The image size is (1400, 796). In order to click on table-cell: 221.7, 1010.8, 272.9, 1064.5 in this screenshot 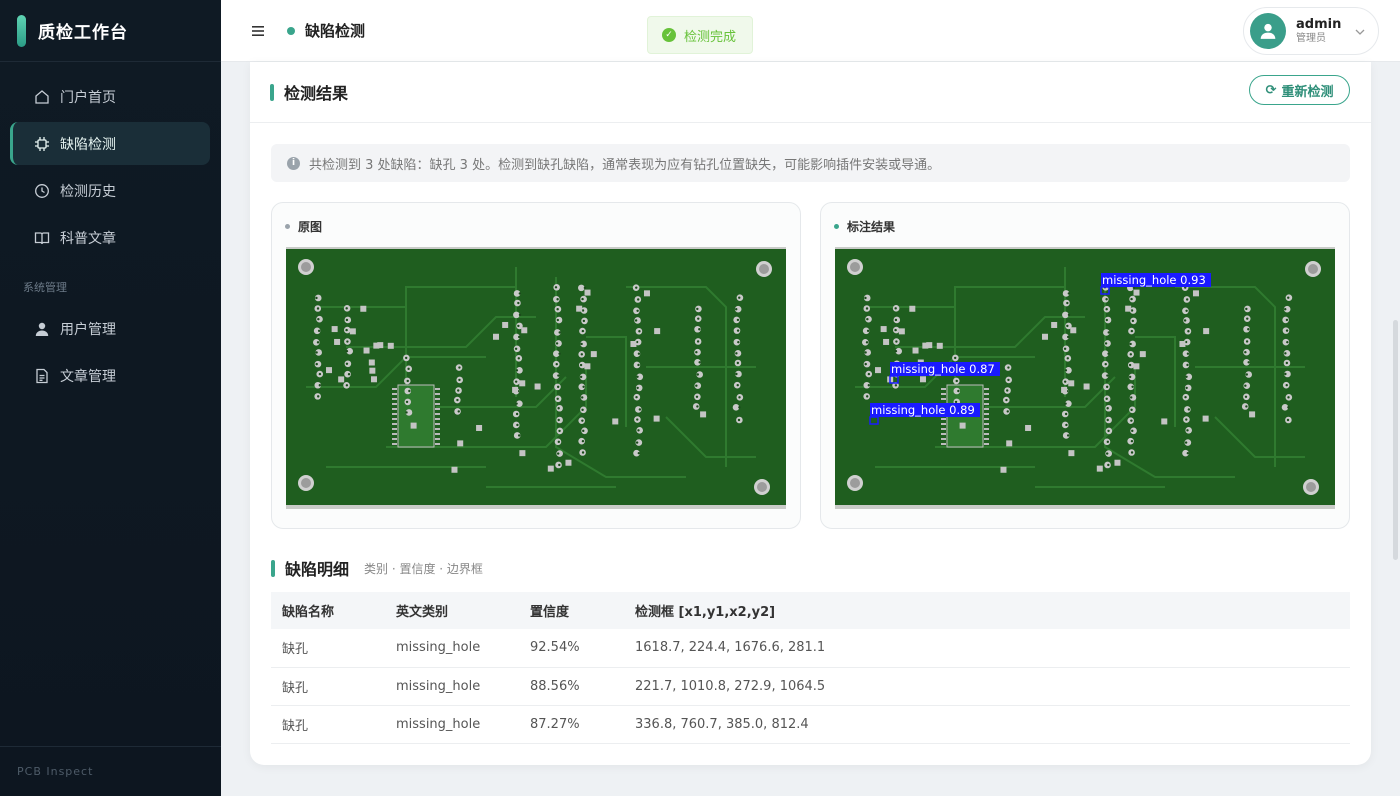, I will do `click(987, 686)`.